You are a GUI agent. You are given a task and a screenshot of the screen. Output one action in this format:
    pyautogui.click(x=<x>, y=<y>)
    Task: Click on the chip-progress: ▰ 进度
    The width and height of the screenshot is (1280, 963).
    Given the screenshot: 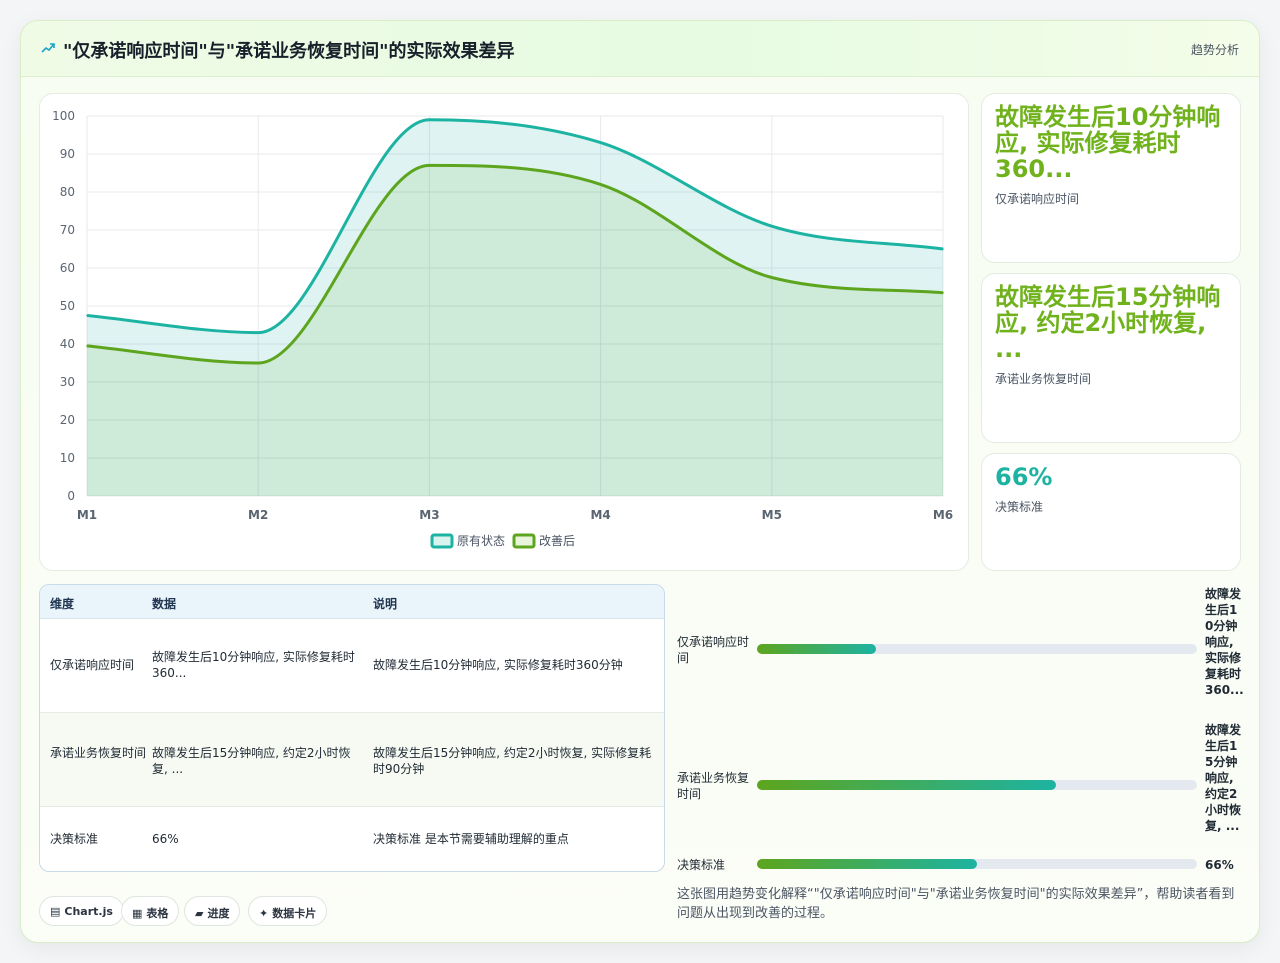 What is the action you would take?
    pyautogui.click(x=212, y=911)
    